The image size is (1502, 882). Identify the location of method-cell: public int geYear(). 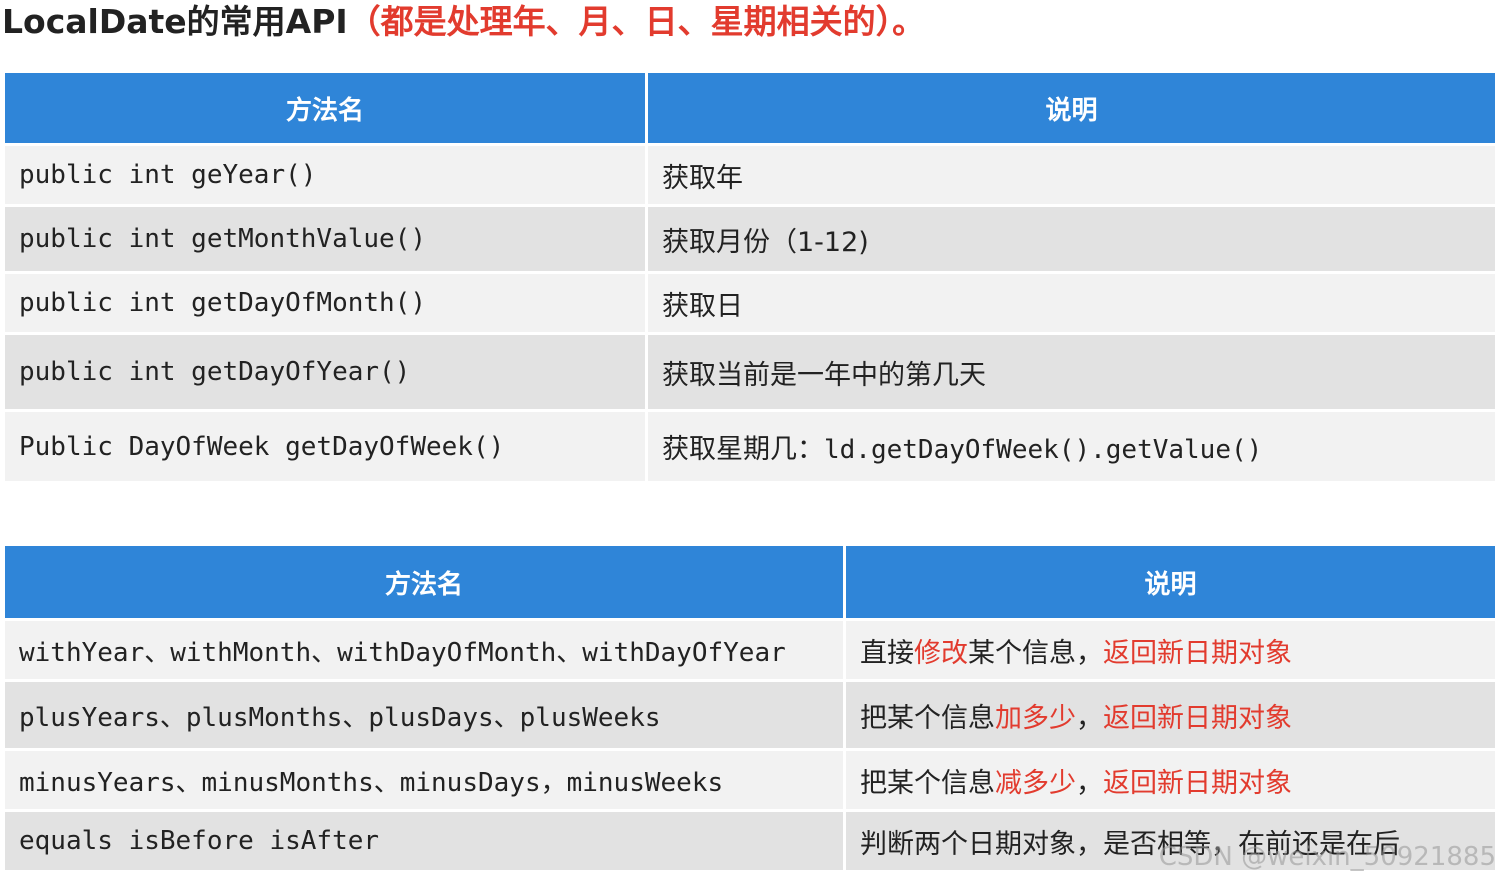
(325, 175).